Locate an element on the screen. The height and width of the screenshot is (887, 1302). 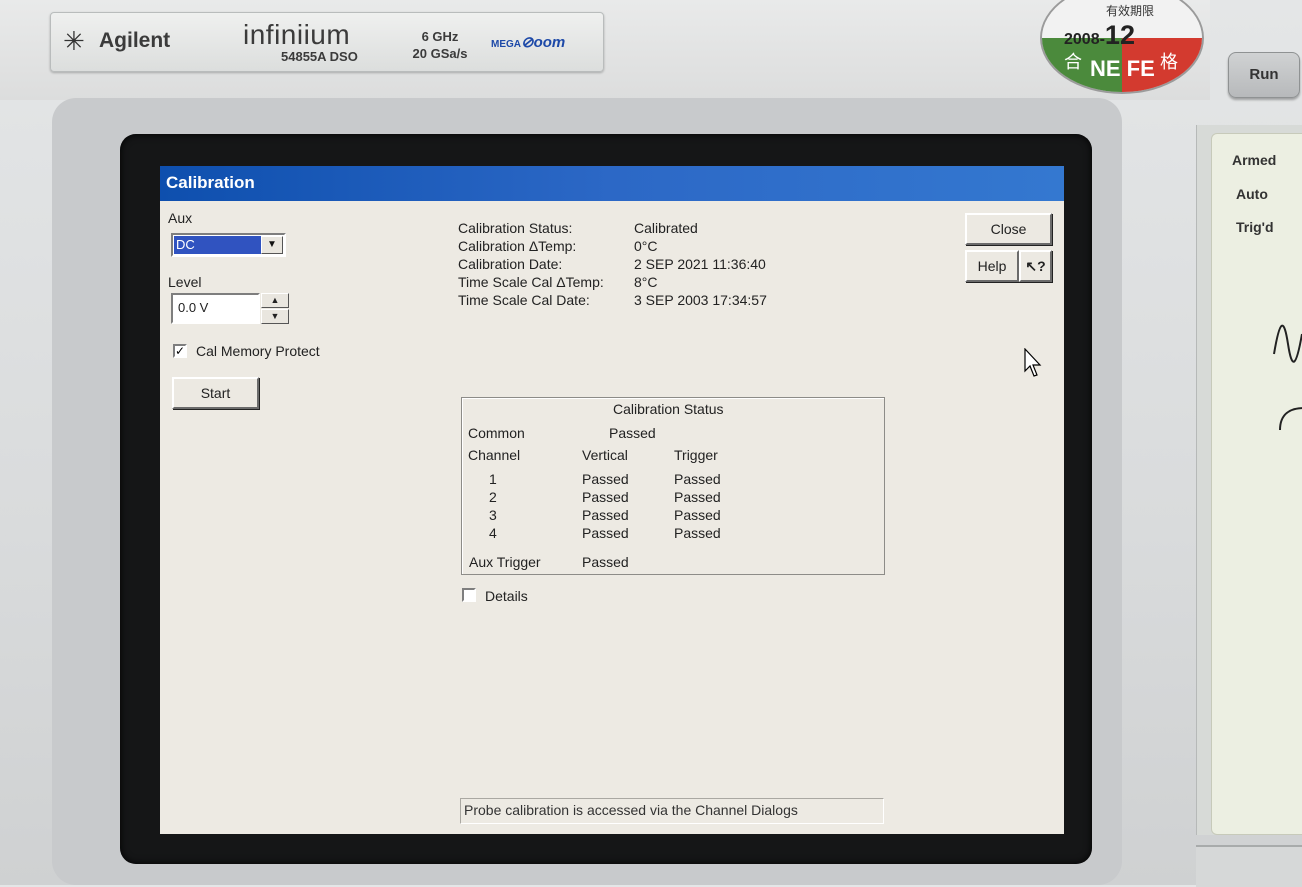
common-value: Passed is located at coordinates (632, 433).